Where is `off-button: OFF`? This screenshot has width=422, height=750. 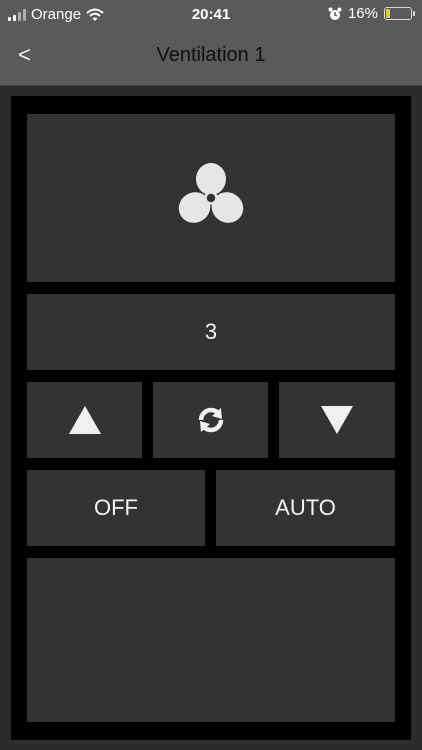
off-button: OFF is located at coordinates (116, 508).